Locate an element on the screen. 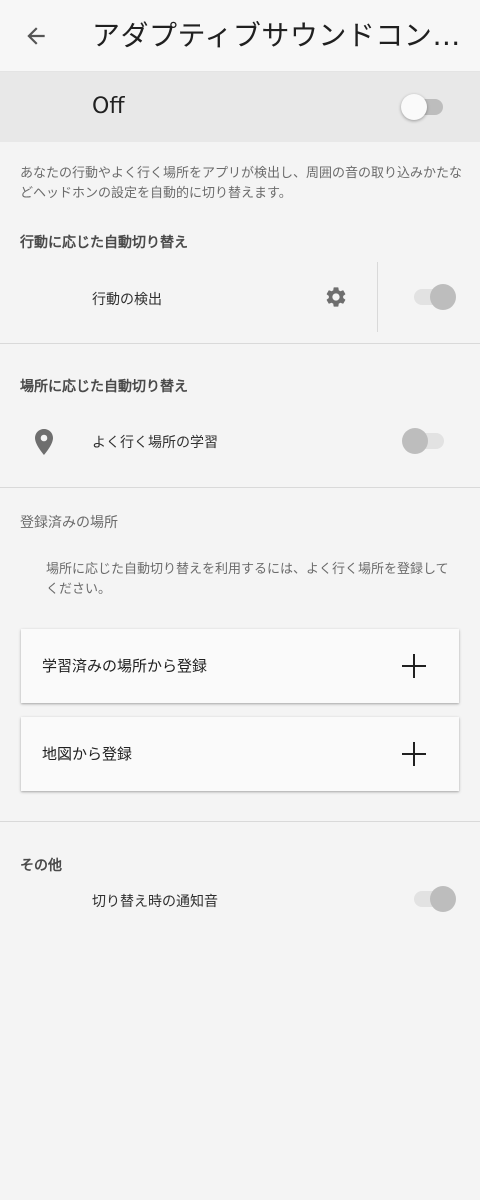  location-learning-label: よく行く場所の学習 is located at coordinates (155, 443).